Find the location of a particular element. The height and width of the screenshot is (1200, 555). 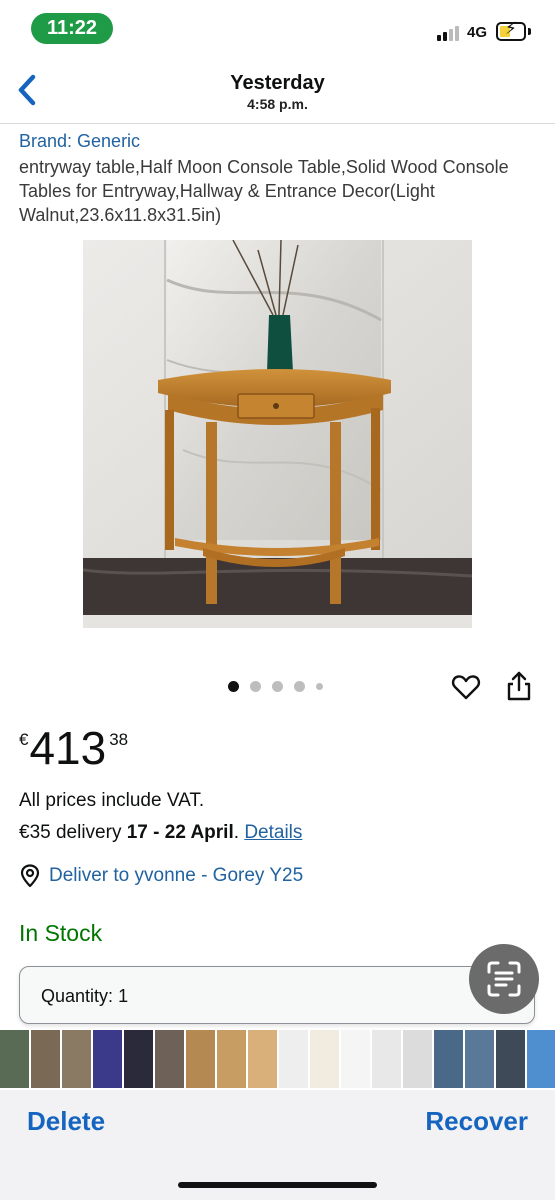

price: € 413 38 is located at coordinates (73, 748).